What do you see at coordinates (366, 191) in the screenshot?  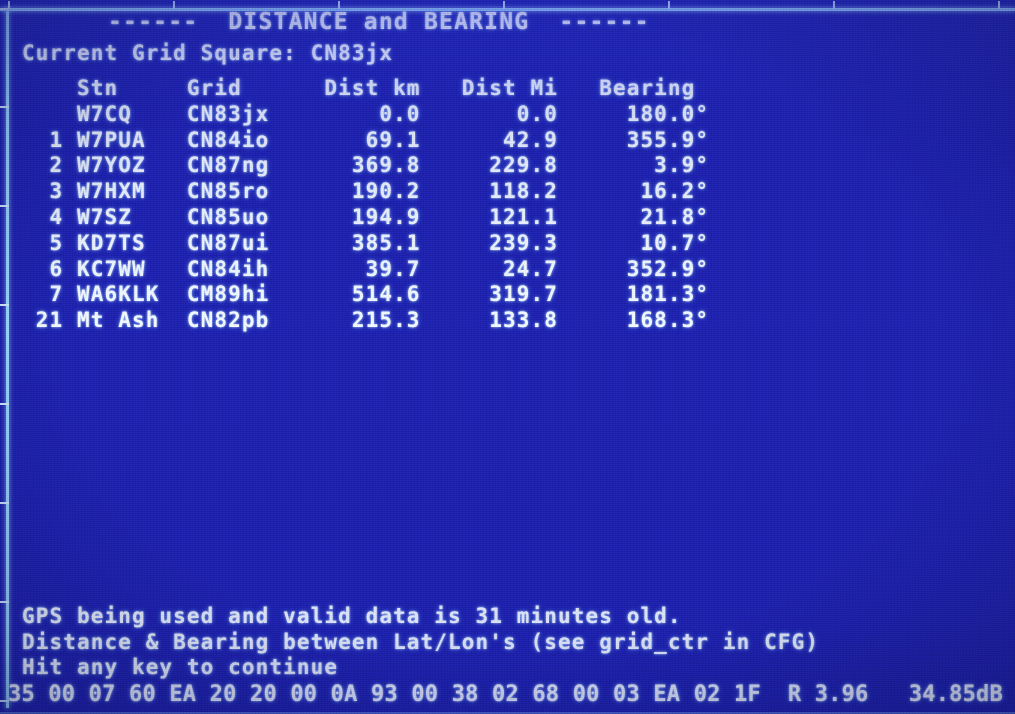 I see `table-row: 3 W7HXM CN85ro 190.2 118.2 16.2°` at bounding box center [366, 191].